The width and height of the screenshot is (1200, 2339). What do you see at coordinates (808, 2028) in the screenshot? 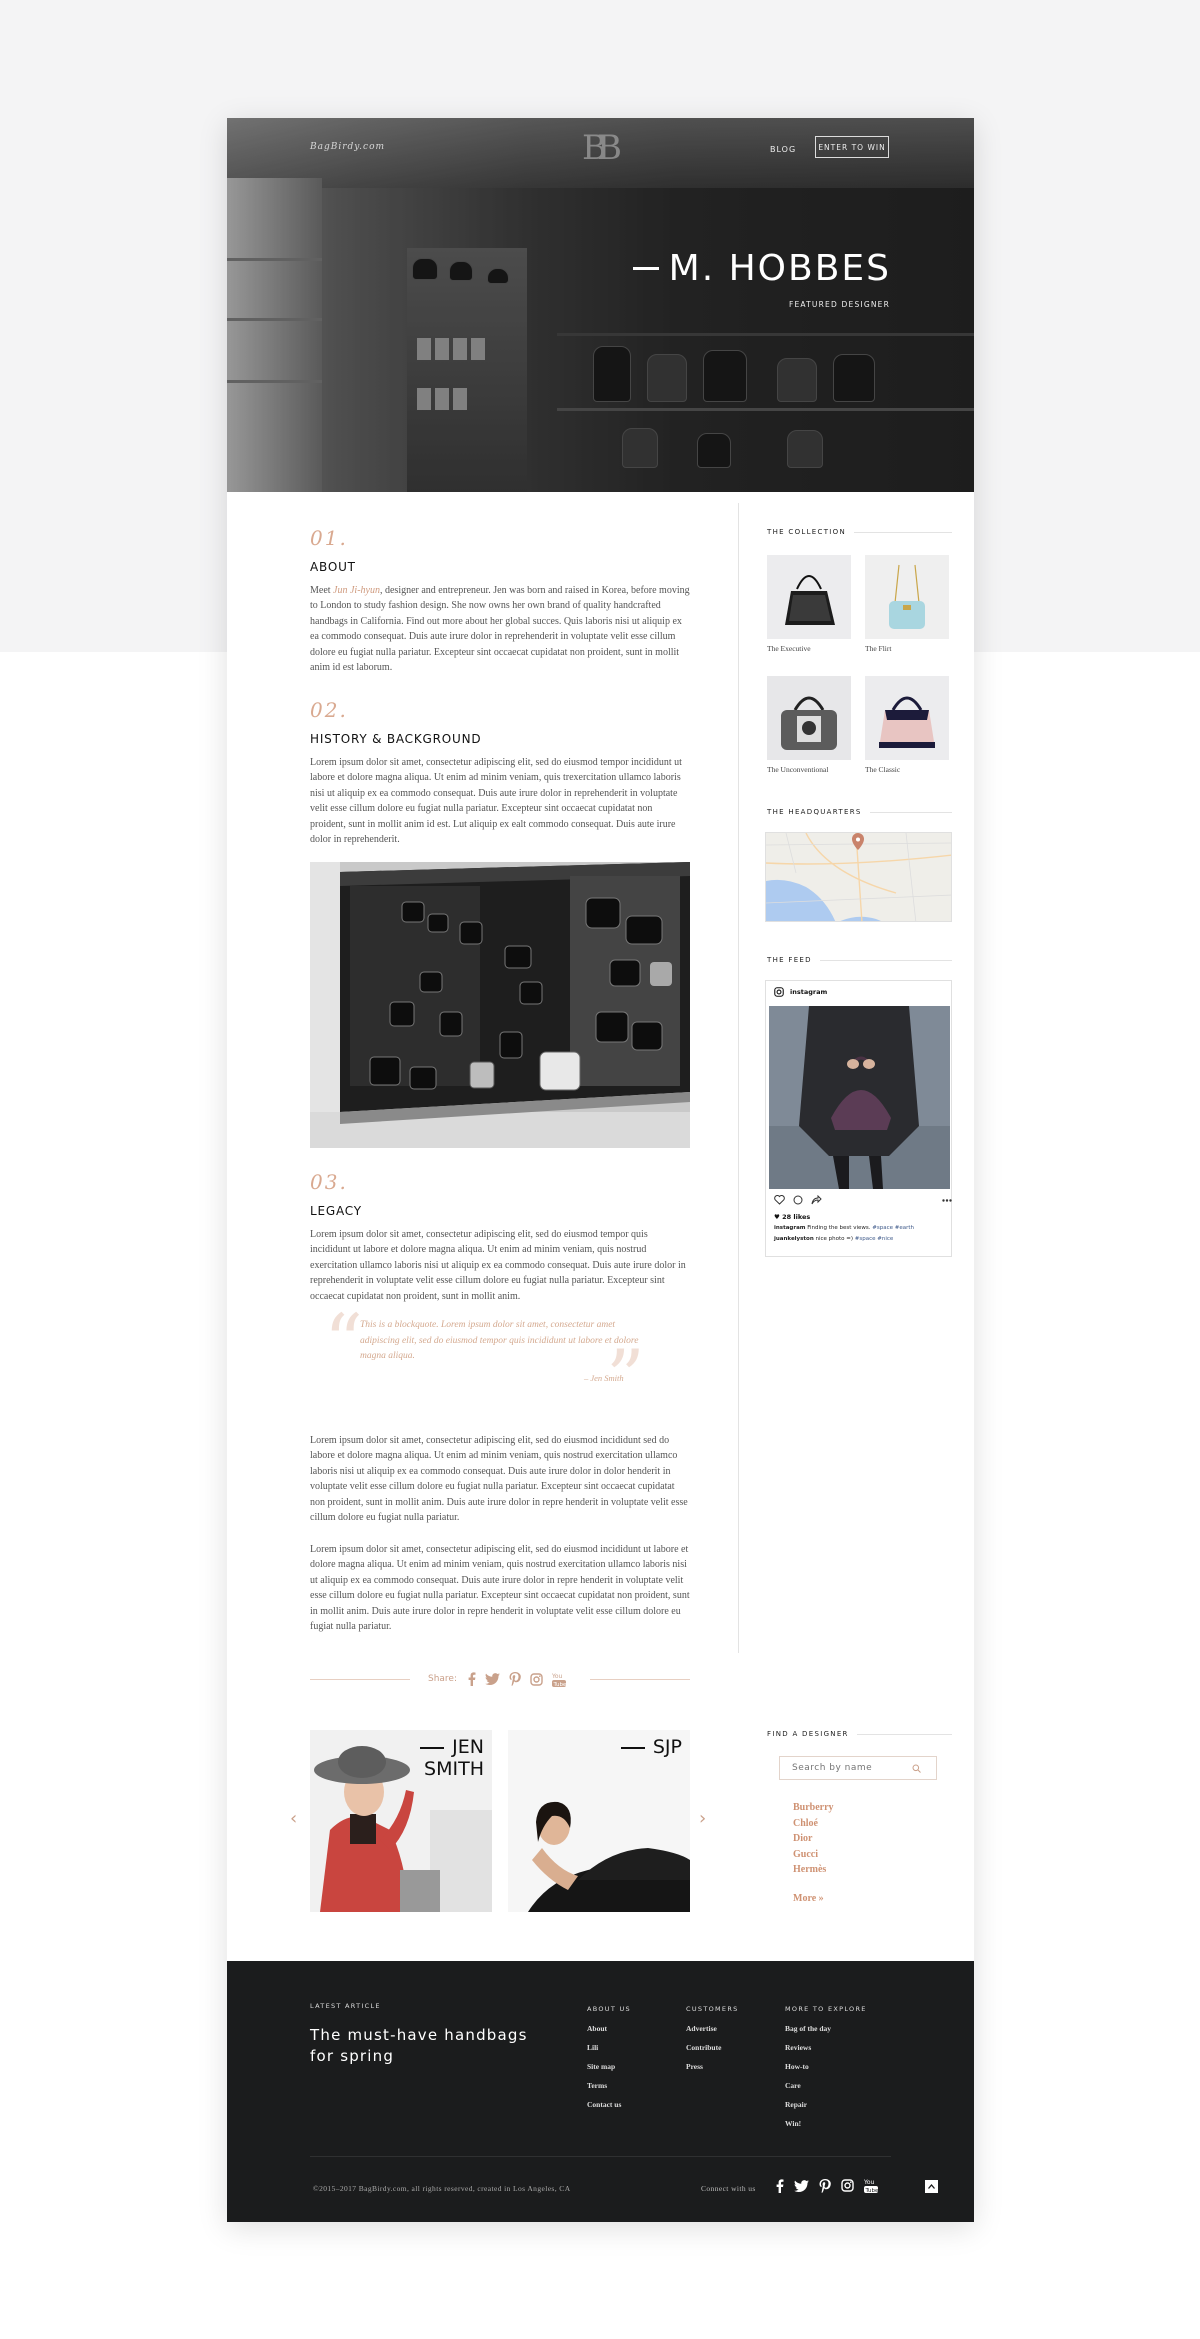
I see `footer-link: Bag of the day` at bounding box center [808, 2028].